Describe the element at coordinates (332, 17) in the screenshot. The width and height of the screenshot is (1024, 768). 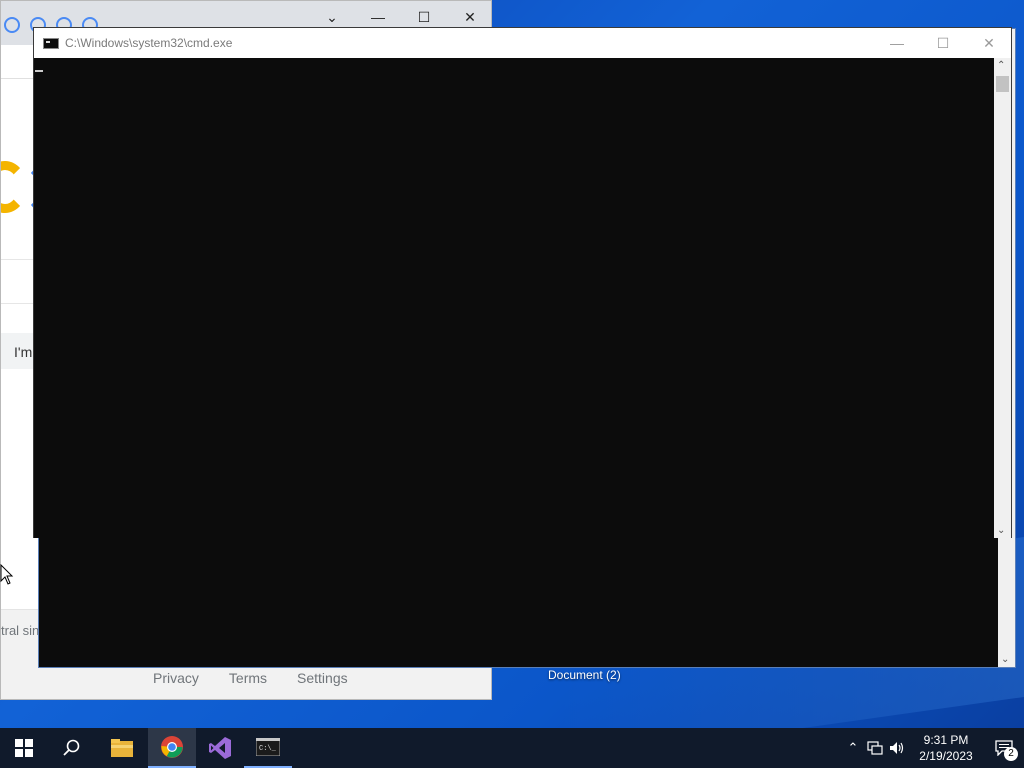
I see `chevron-down-icon: ⌄` at that location.